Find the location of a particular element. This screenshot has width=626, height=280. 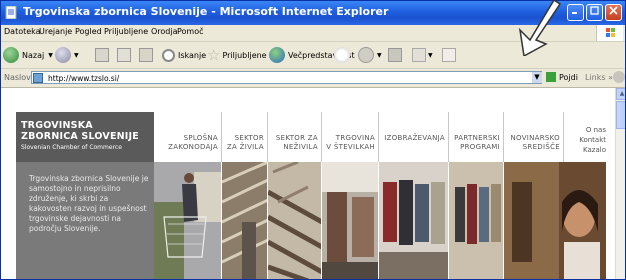

clothes-rack-photo is located at coordinates (413, 220).